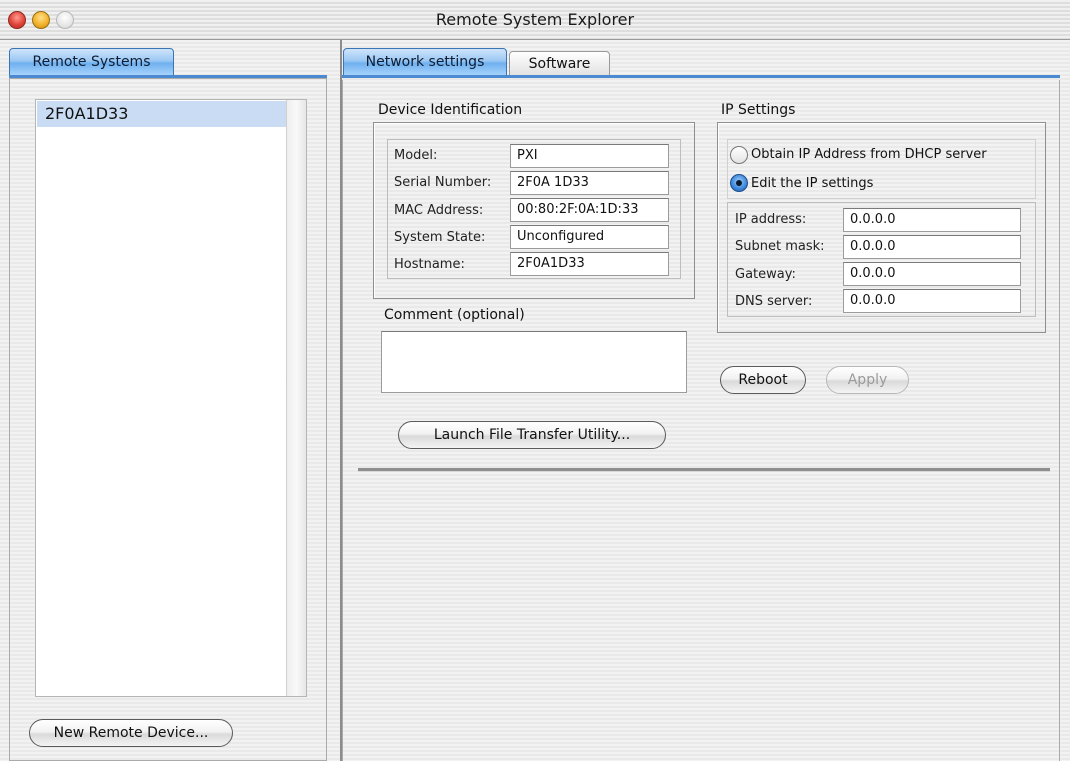  Describe the element at coordinates (932, 274) in the screenshot. I see `gateway-field: 0.0.0.0` at that location.